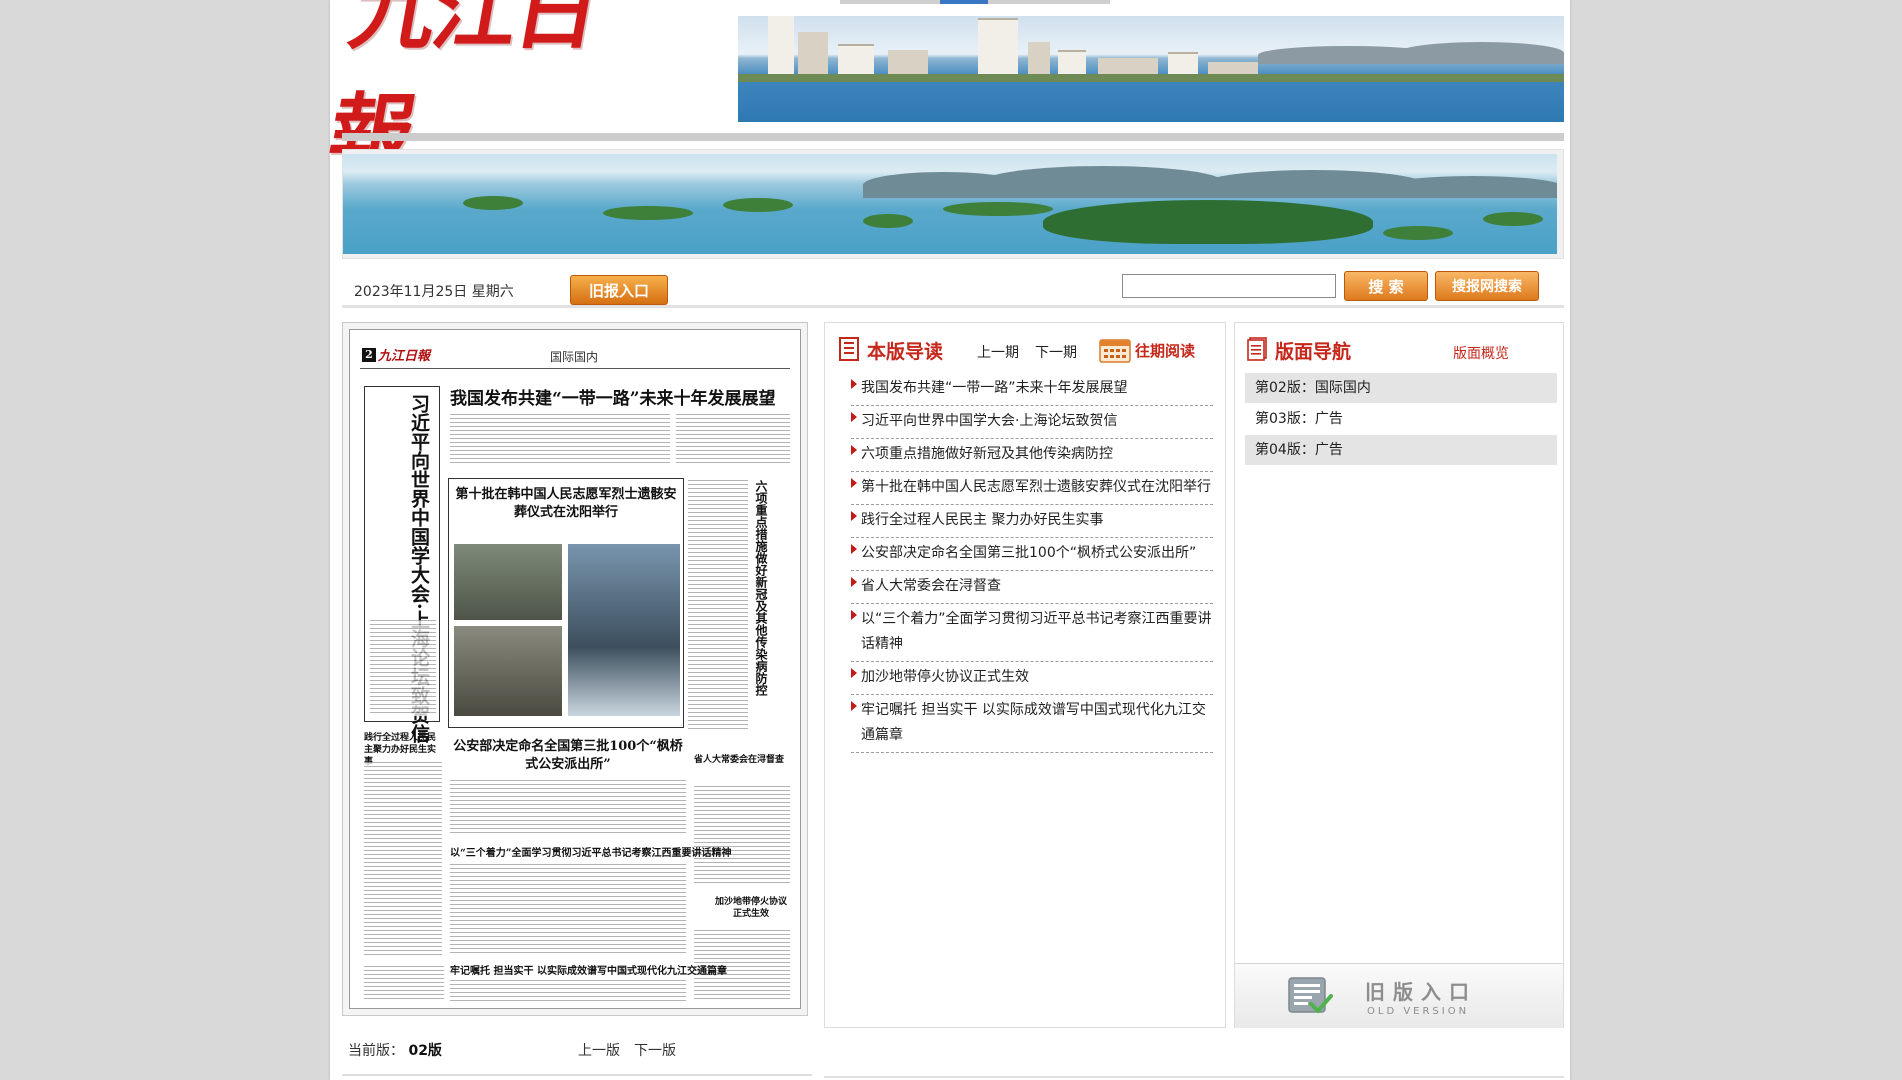  Describe the element at coordinates (1032, 389) in the screenshot. I see `article-link: 我国发布共建“一带一路”未来十年发展展望` at that location.